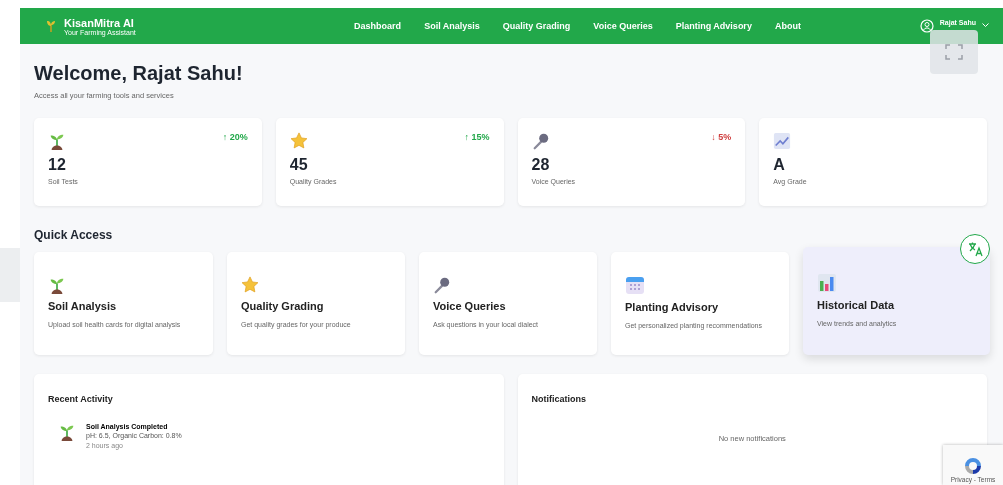  What do you see at coordinates (57, 165) in the screenshot?
I see `stat-value: 12` at bounding box center [57, 165].